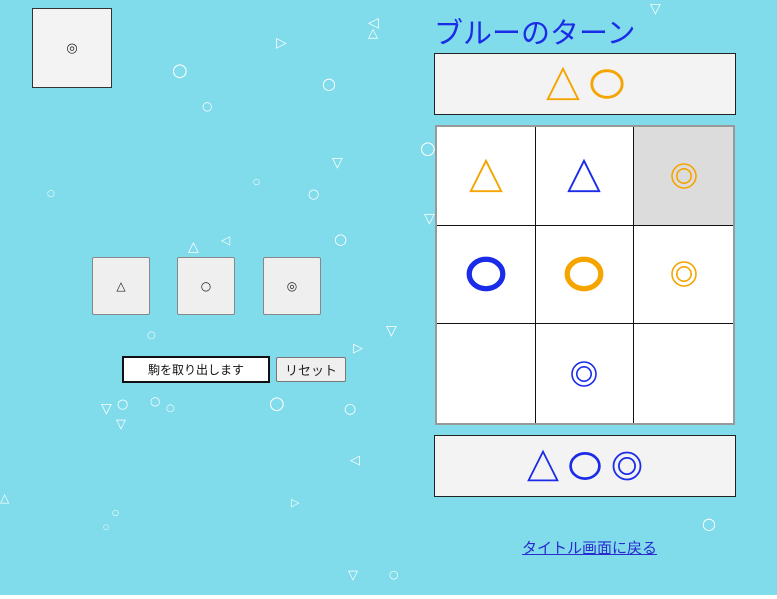  What do you see at coordinates (388, 597) in the screenshot?
I see `bottom-divider` at bounding box center [388, 597].